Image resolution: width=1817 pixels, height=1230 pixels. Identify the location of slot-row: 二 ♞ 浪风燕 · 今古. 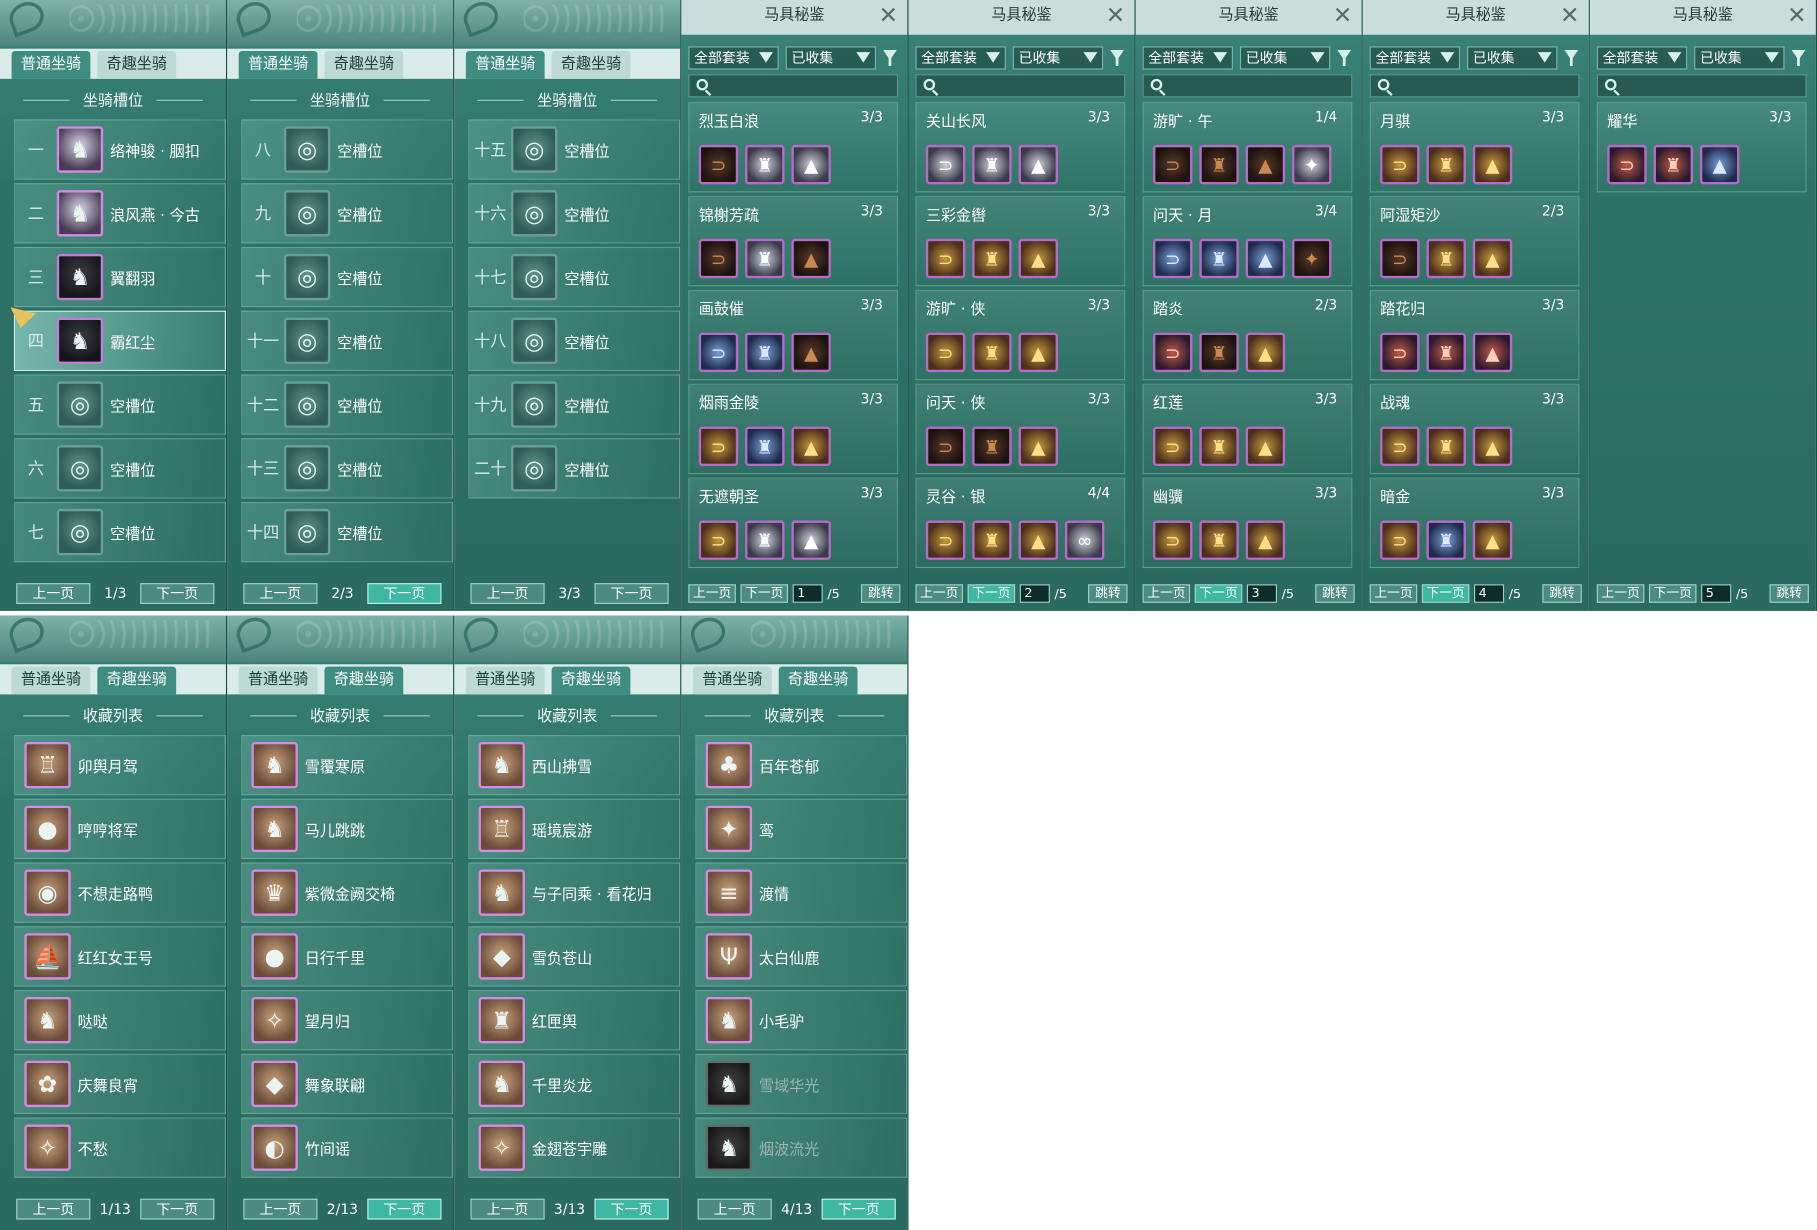
(119, 213).